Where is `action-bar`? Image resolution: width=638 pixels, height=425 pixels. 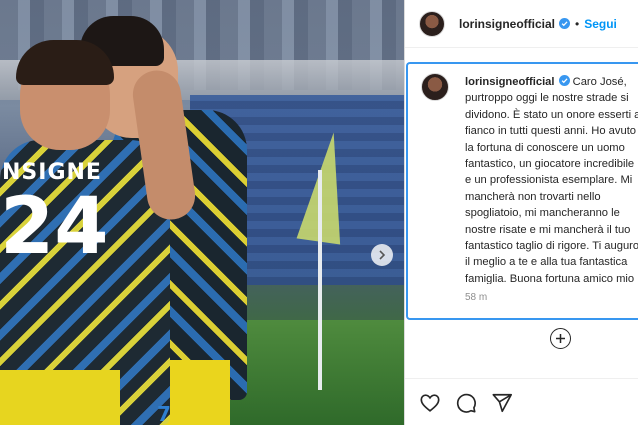
action-bar is located at coordinates (466, 403).